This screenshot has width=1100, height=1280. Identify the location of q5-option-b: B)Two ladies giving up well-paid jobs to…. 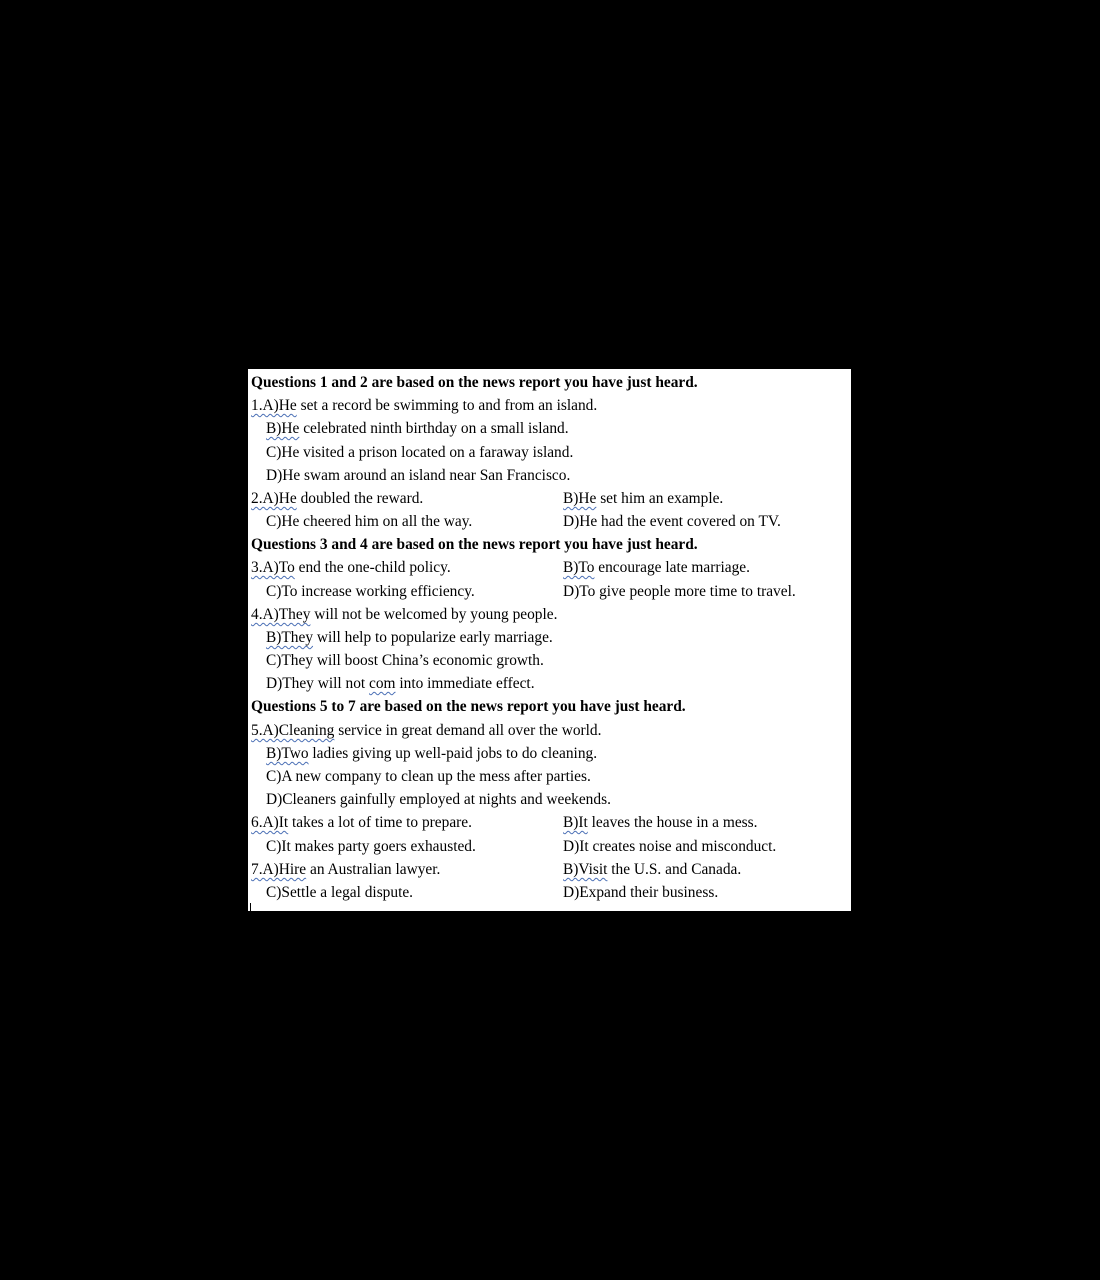
(431, 753).